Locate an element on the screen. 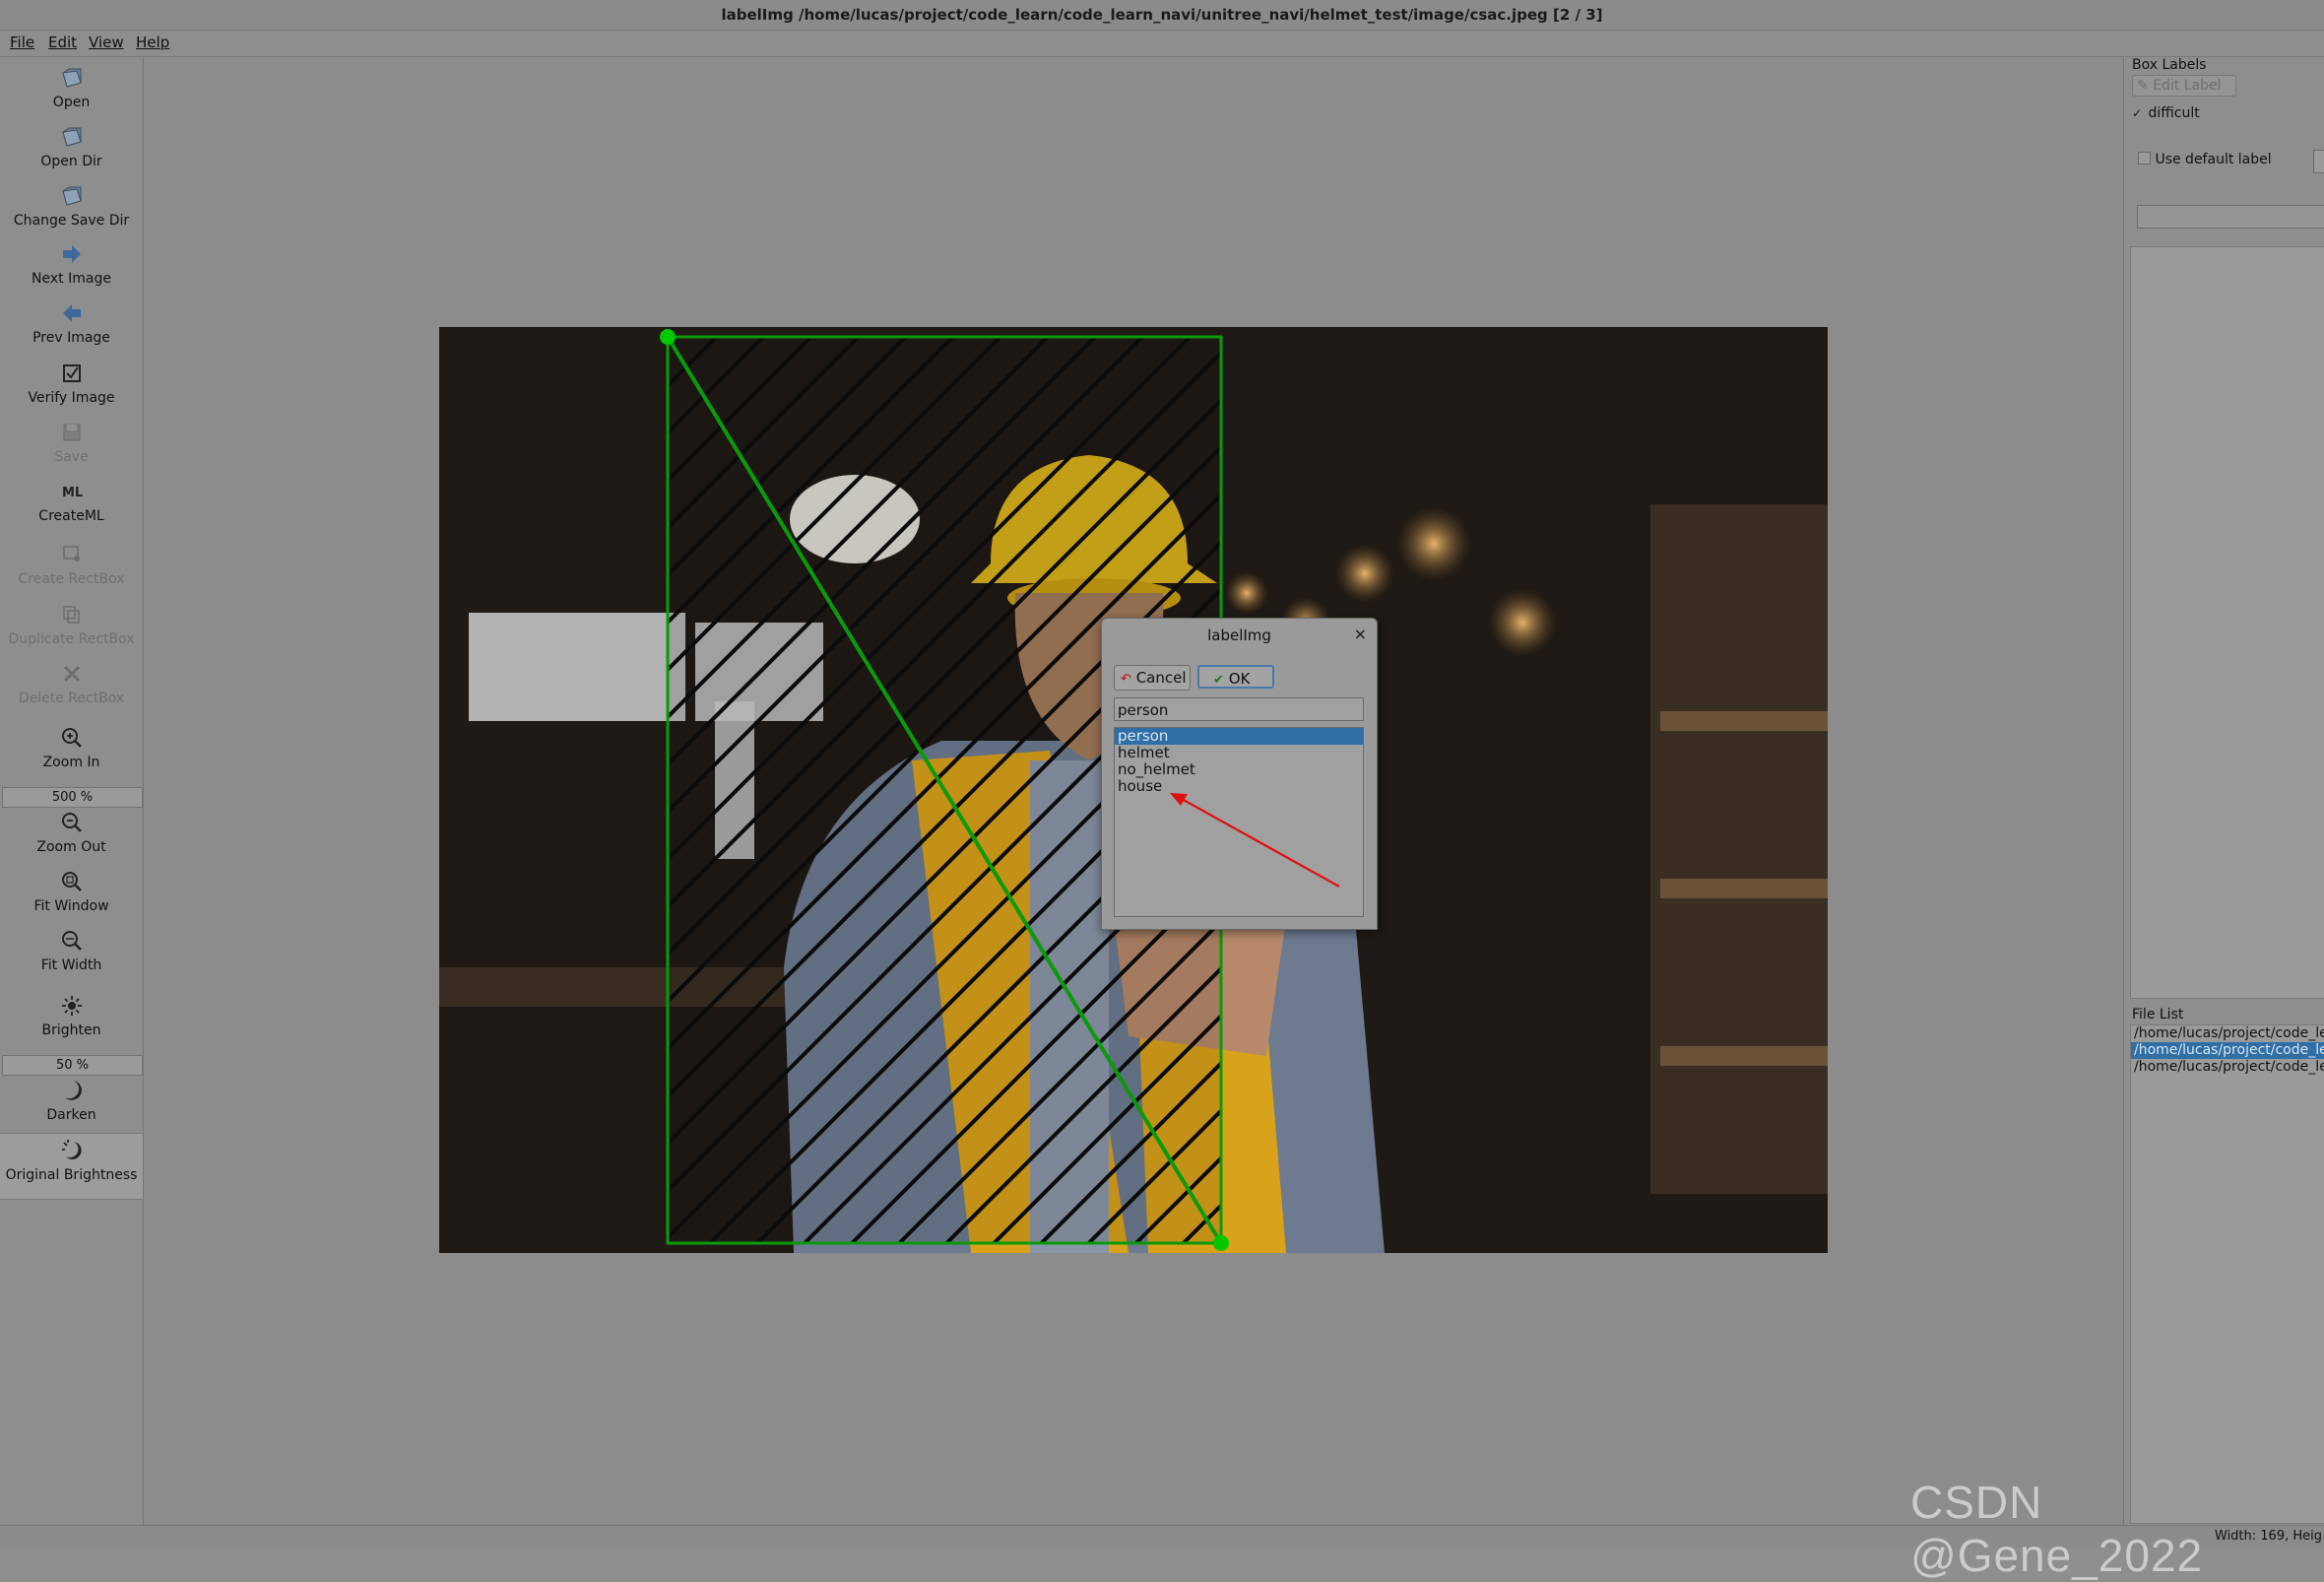  label-option: no_helmet is located at coordinates (1239, 769).